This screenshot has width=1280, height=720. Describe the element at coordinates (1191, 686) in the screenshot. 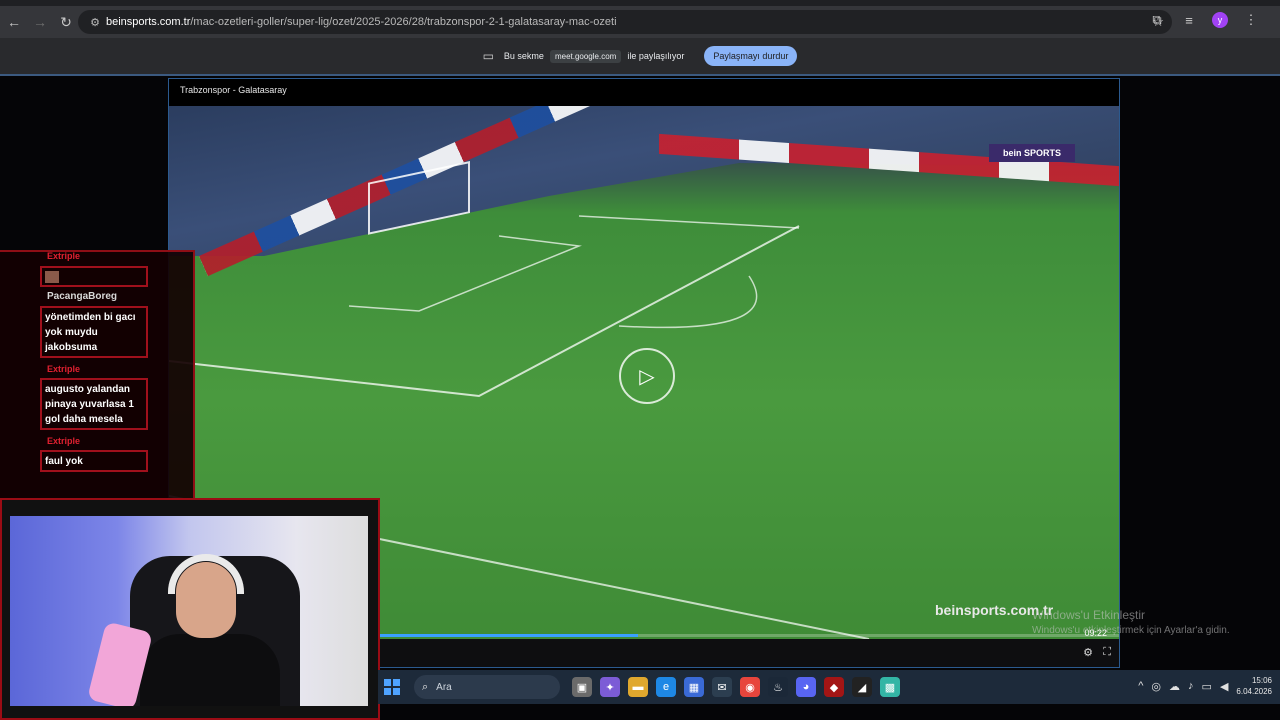

I see `mic-icon: ♪` at that location.